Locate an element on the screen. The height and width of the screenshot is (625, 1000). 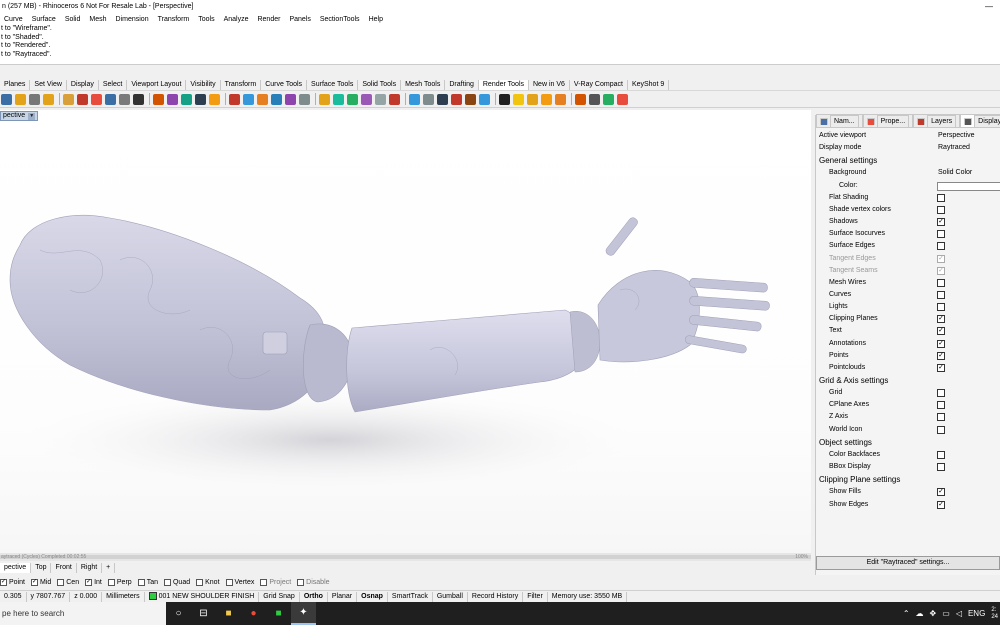
viewport-tab-right: Right is located at coordinates (90, 567).